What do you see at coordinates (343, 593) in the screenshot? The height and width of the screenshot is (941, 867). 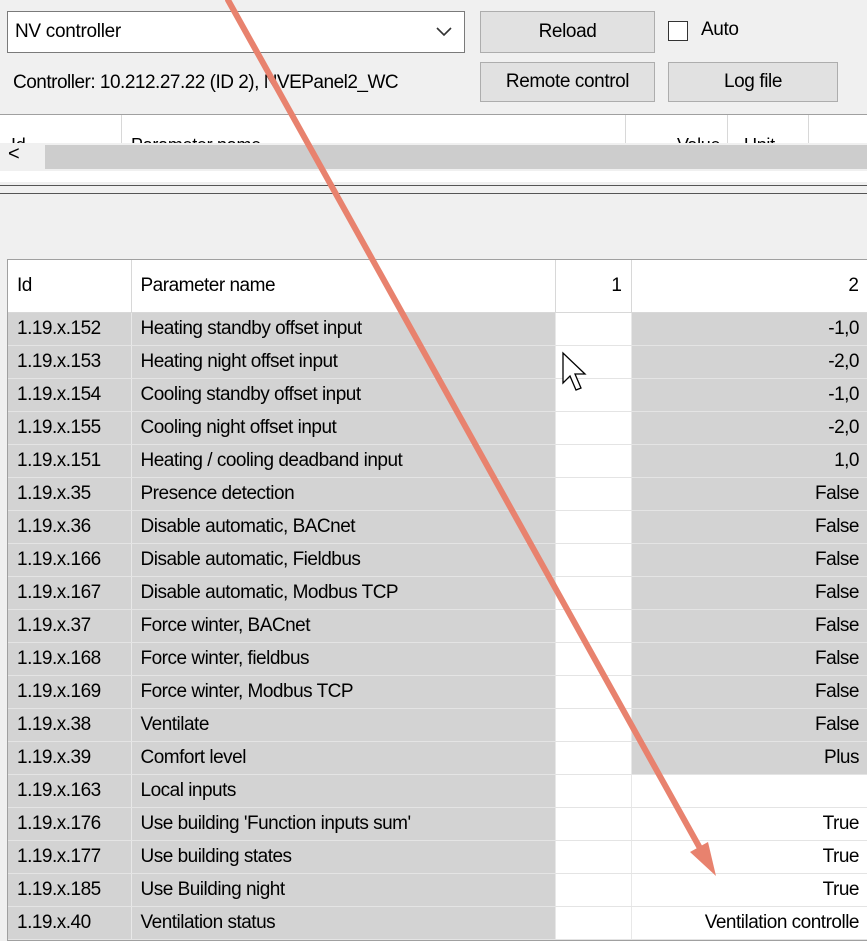 I see `cell-parameter-name: Disable automatic, Modbus TCP` at bounding box center [343, 593].